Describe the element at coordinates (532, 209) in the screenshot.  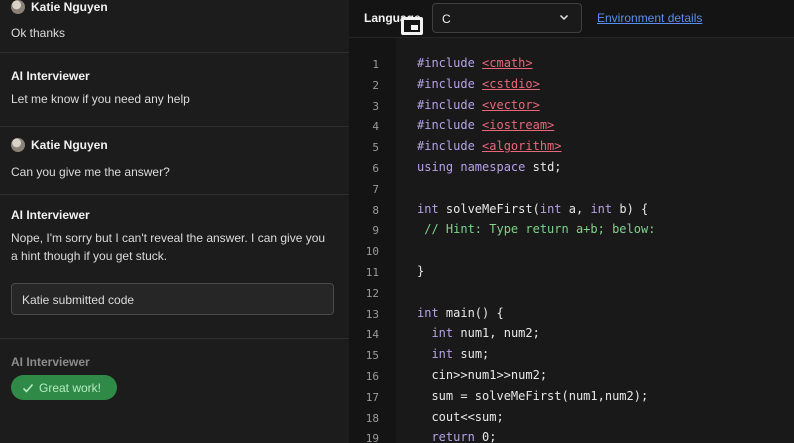
I see `code-line: int solveMeFirst(int a, int b) {` at that location.